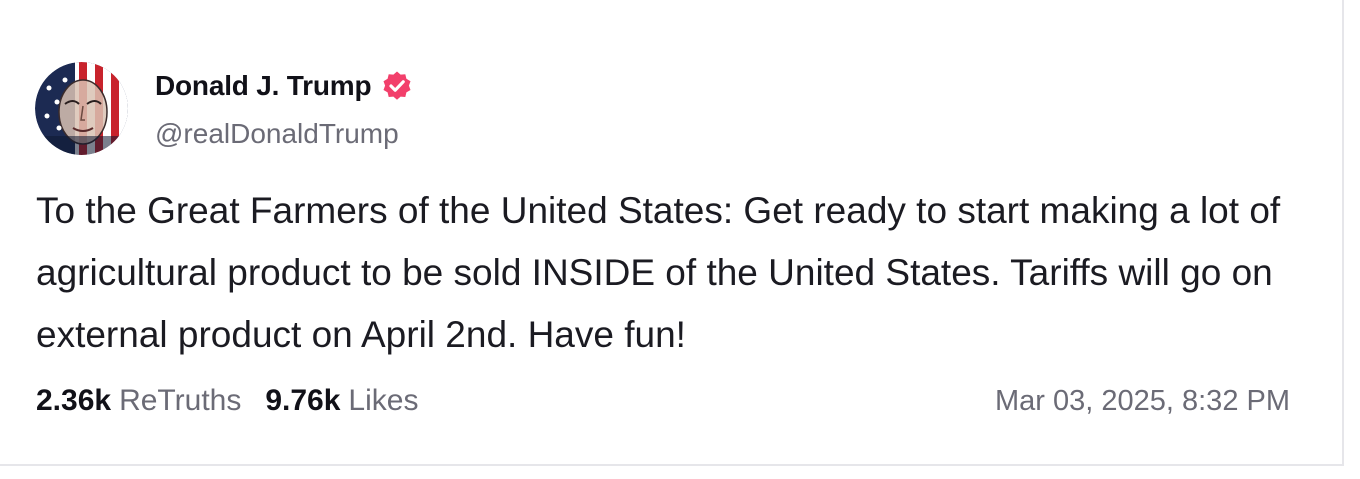  I want to click on profile-avatar, so click(81, 108).